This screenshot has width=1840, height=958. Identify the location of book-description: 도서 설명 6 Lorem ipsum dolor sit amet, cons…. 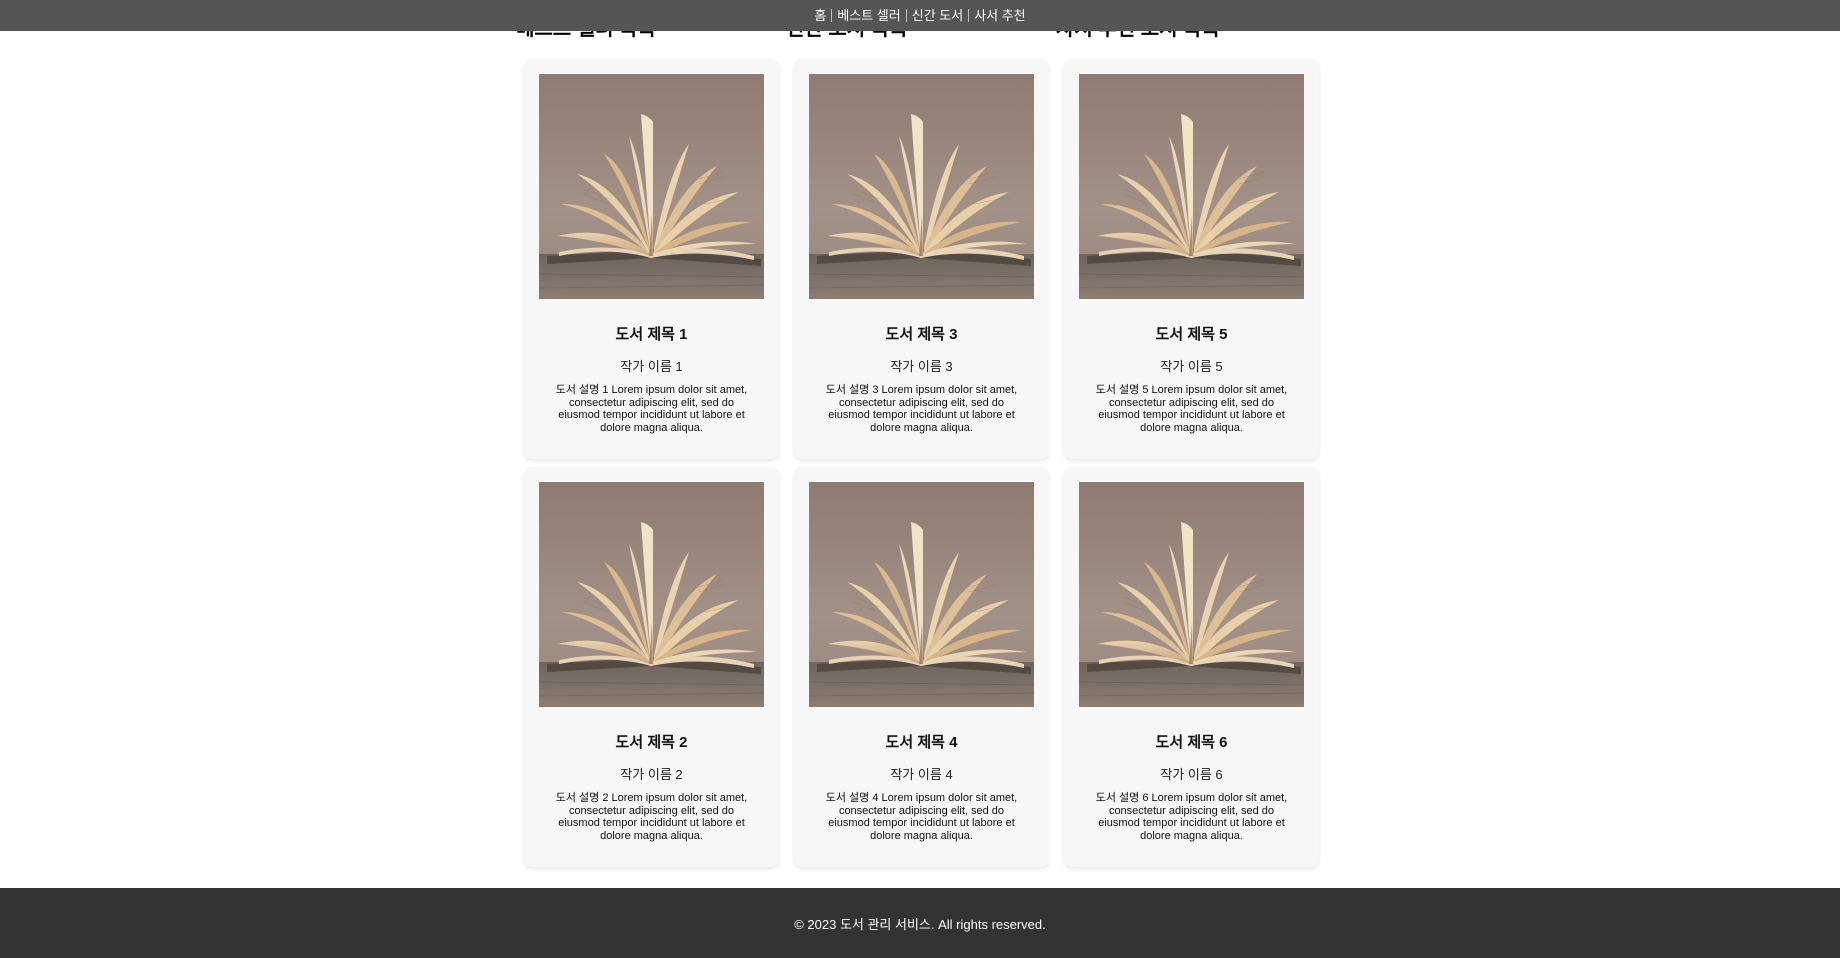
(1191, 817).